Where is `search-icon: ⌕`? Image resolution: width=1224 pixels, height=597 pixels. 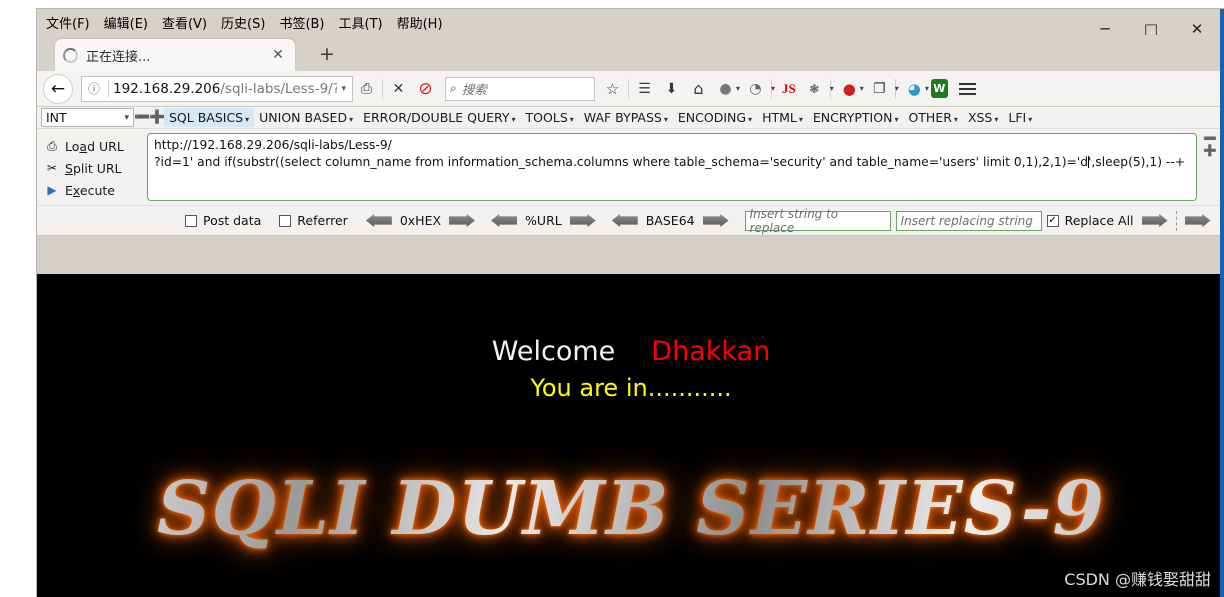 search-icon: ⌕ is located at coordinates (453, 88).